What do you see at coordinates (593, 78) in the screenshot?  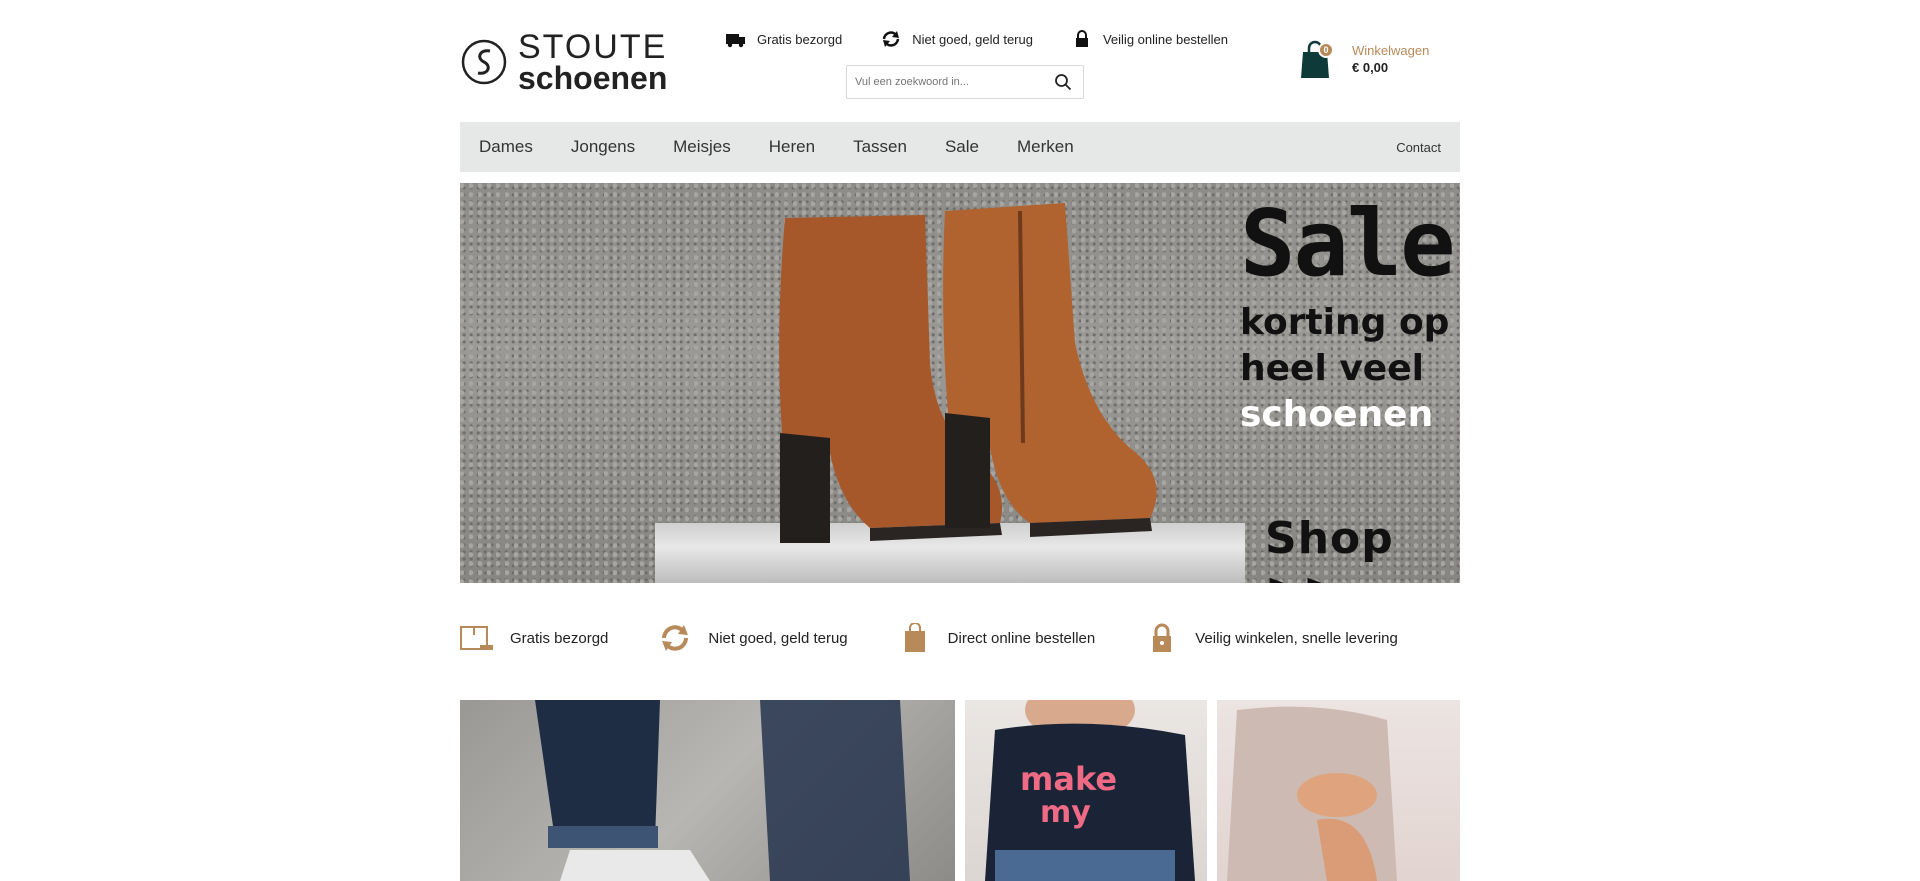 I see `logo-text-bottom: schoenen` at bounding box center [593, 78].